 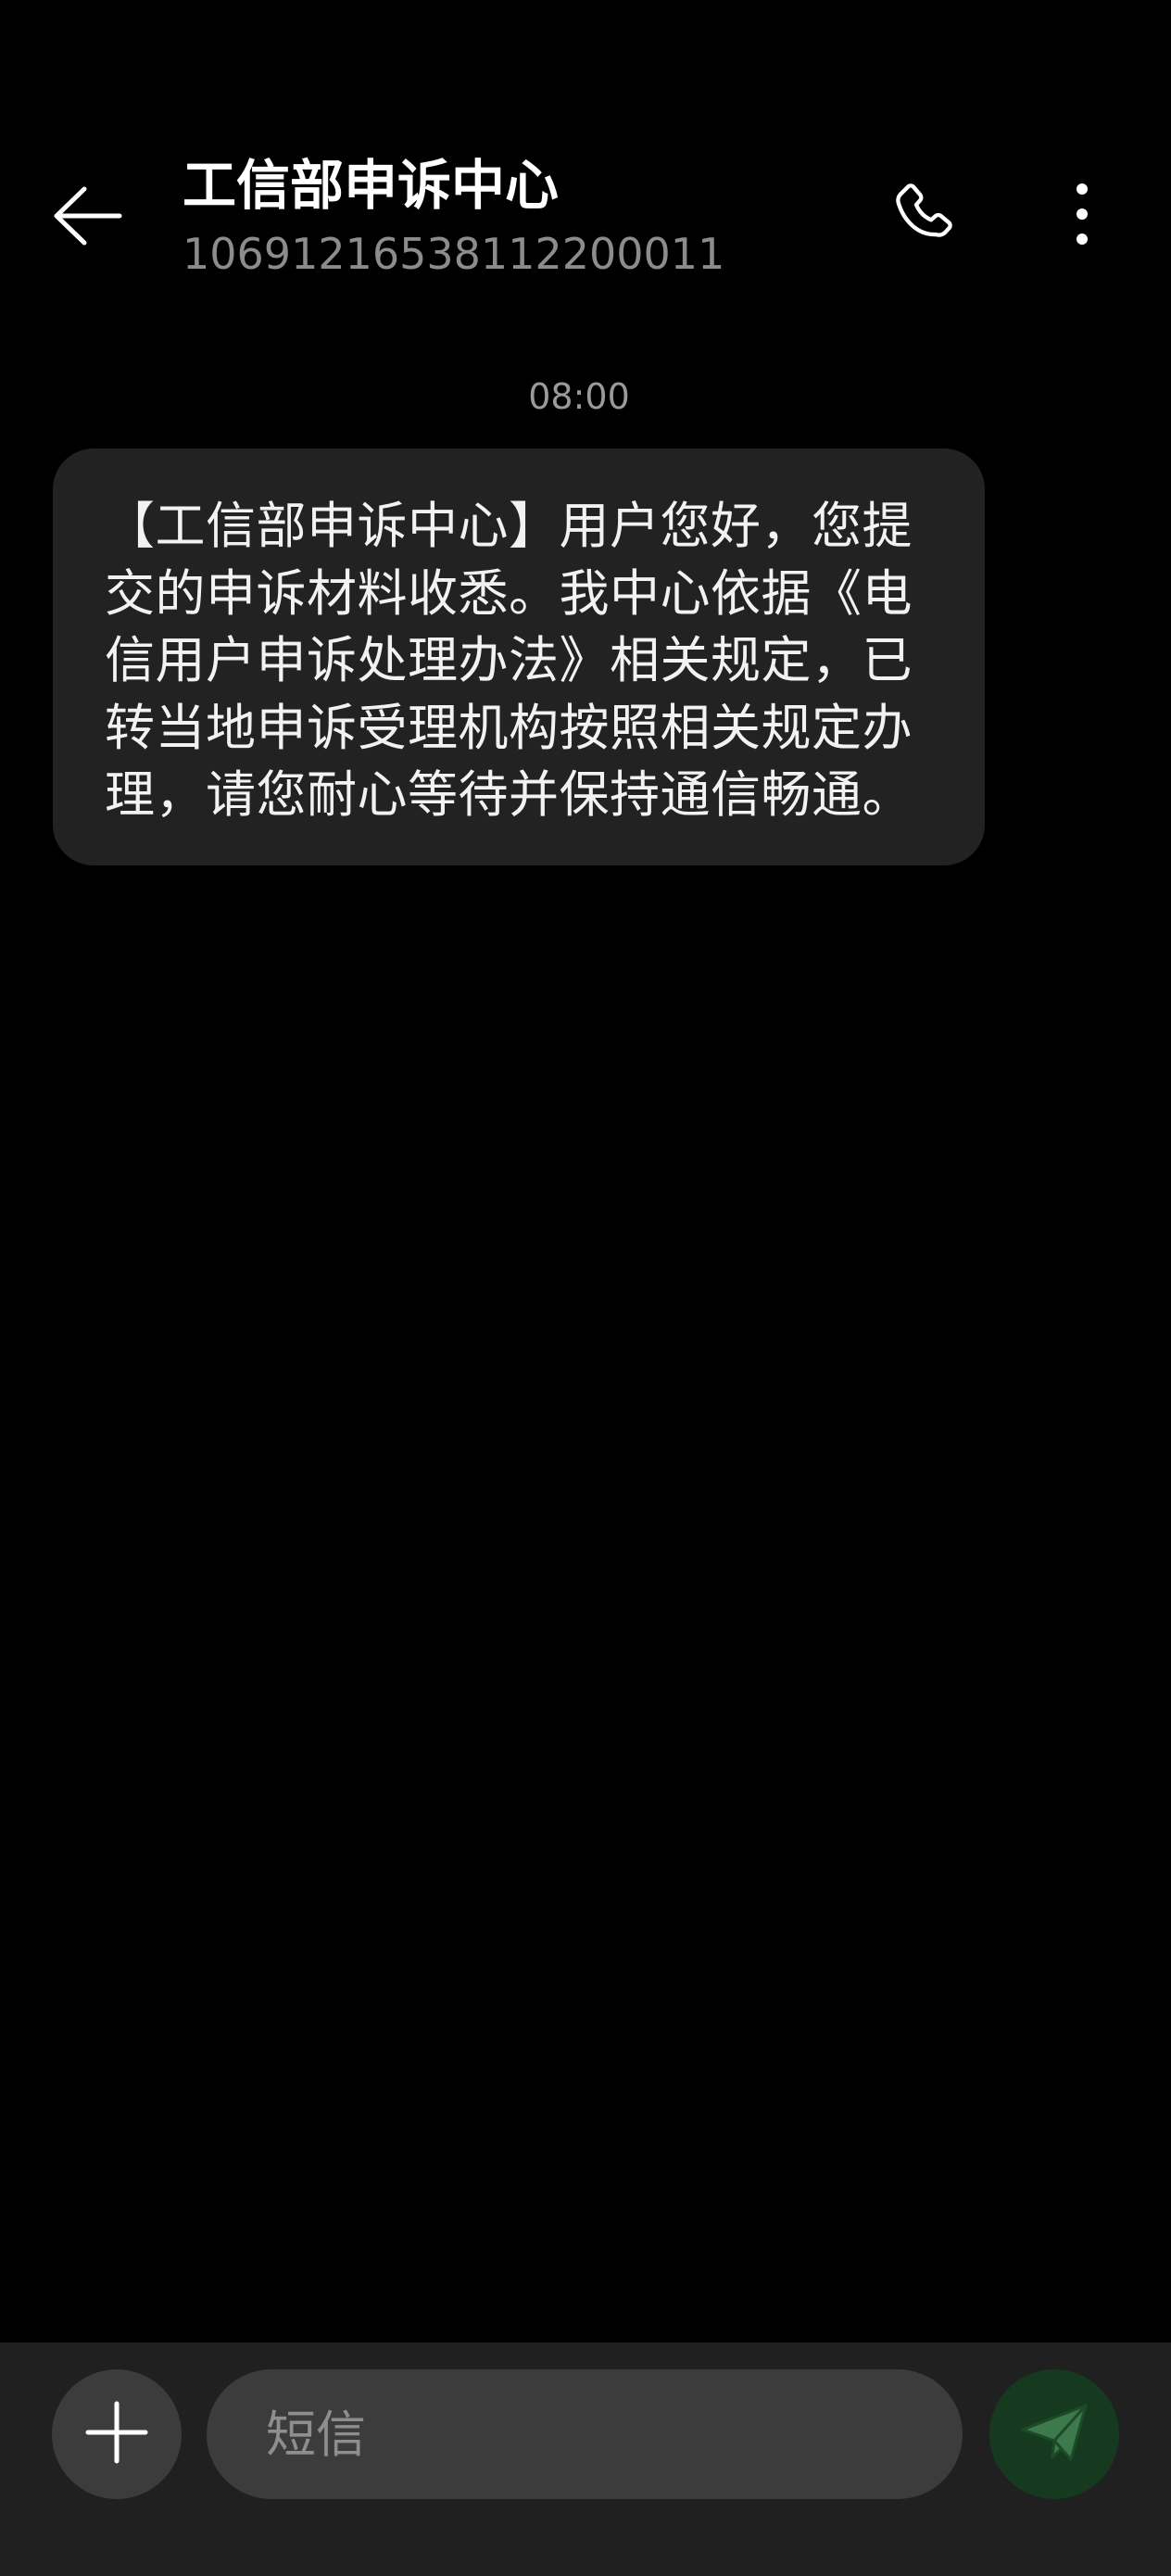 I want to click on message-input, so click(x=585, y=2434).